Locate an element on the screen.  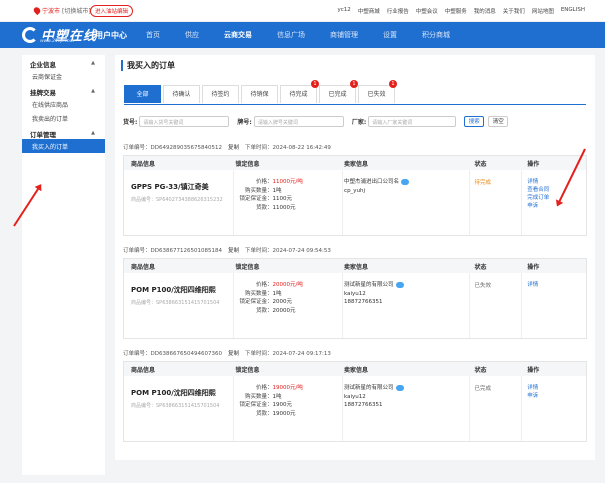
seller-account: kaiyu12 is located at coordinates (355, 293).